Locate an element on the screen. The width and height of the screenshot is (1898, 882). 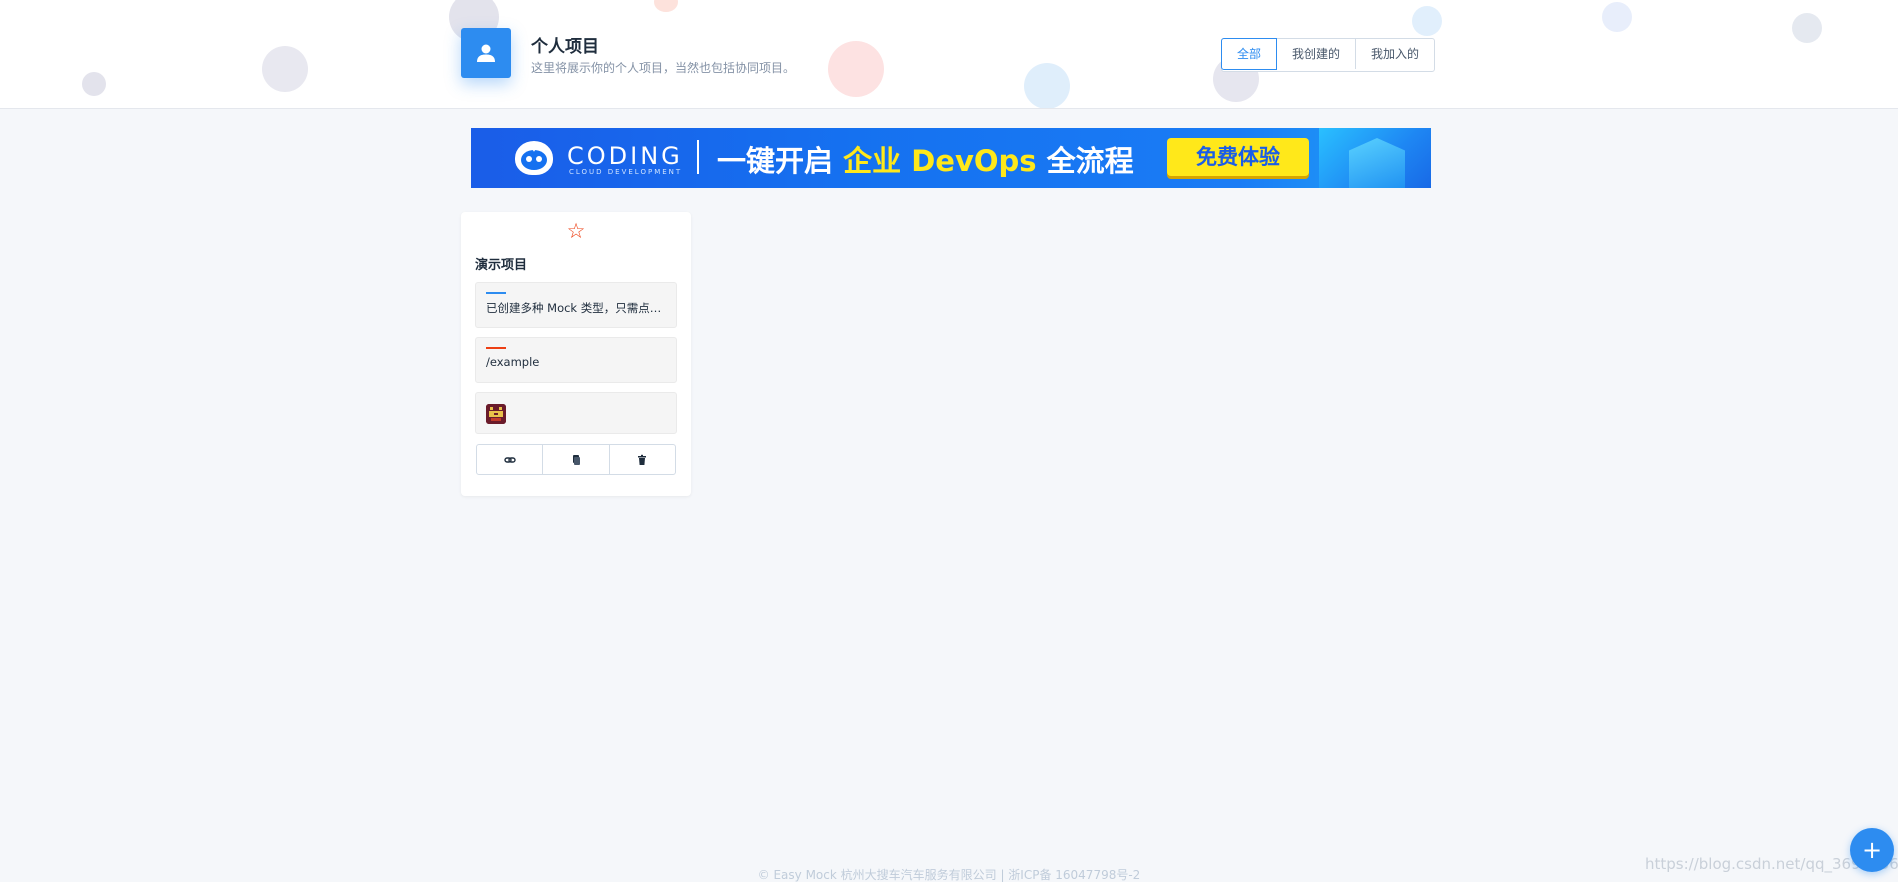
page-title: 个人项目 is located at coordinates (565, 47).